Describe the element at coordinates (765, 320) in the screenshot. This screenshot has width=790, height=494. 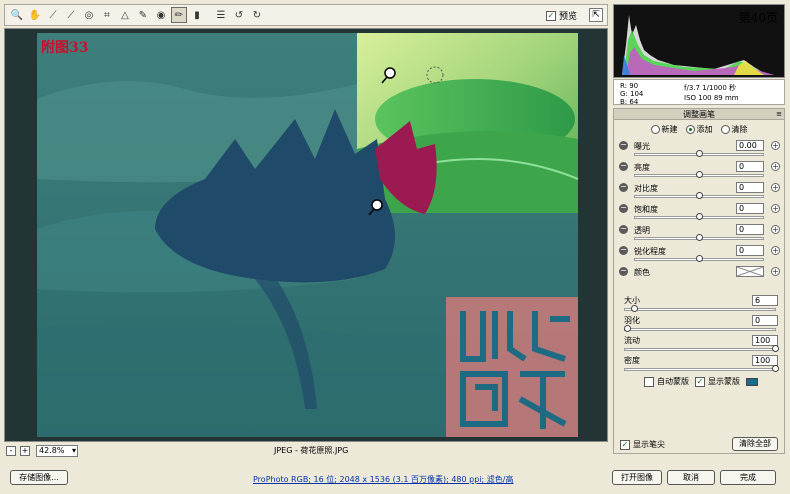
I see `brush-value-input: 0` at that location.